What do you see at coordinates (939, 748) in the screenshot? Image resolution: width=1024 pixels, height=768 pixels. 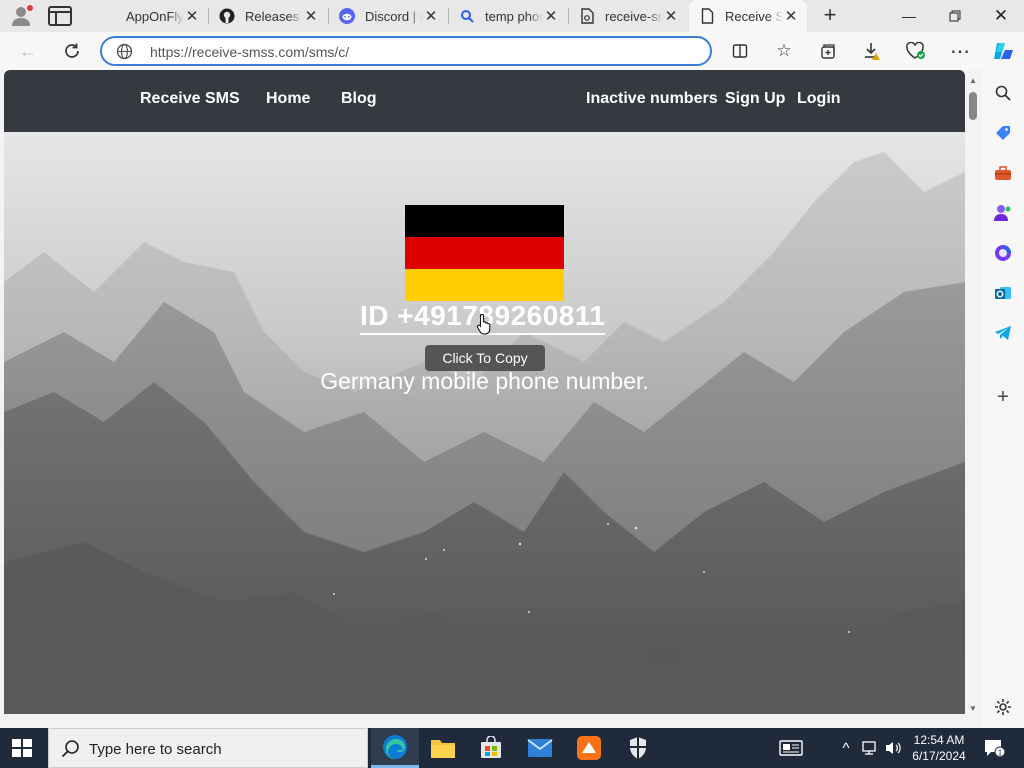 I see `taskbar-clock: 12:54 AM 6/17/2024` at bounding box center [939, 748].